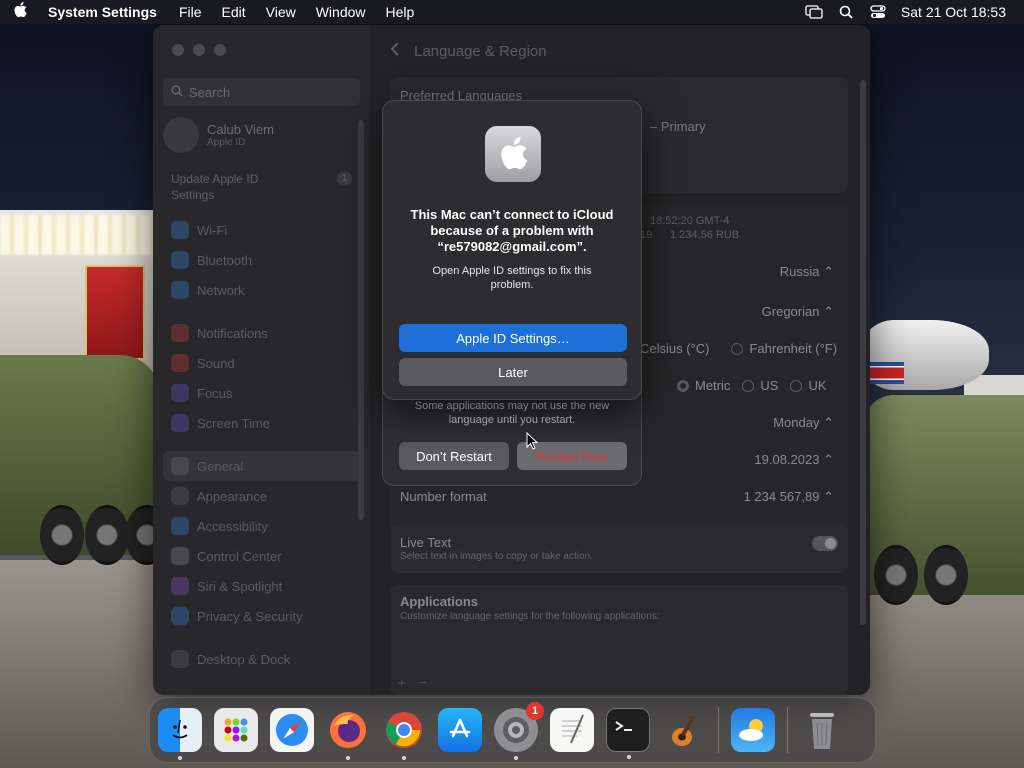 This screenshot has height=768, width=1024. I want to click on sidebar-item-appearance: Appearance, so click(261, 496).